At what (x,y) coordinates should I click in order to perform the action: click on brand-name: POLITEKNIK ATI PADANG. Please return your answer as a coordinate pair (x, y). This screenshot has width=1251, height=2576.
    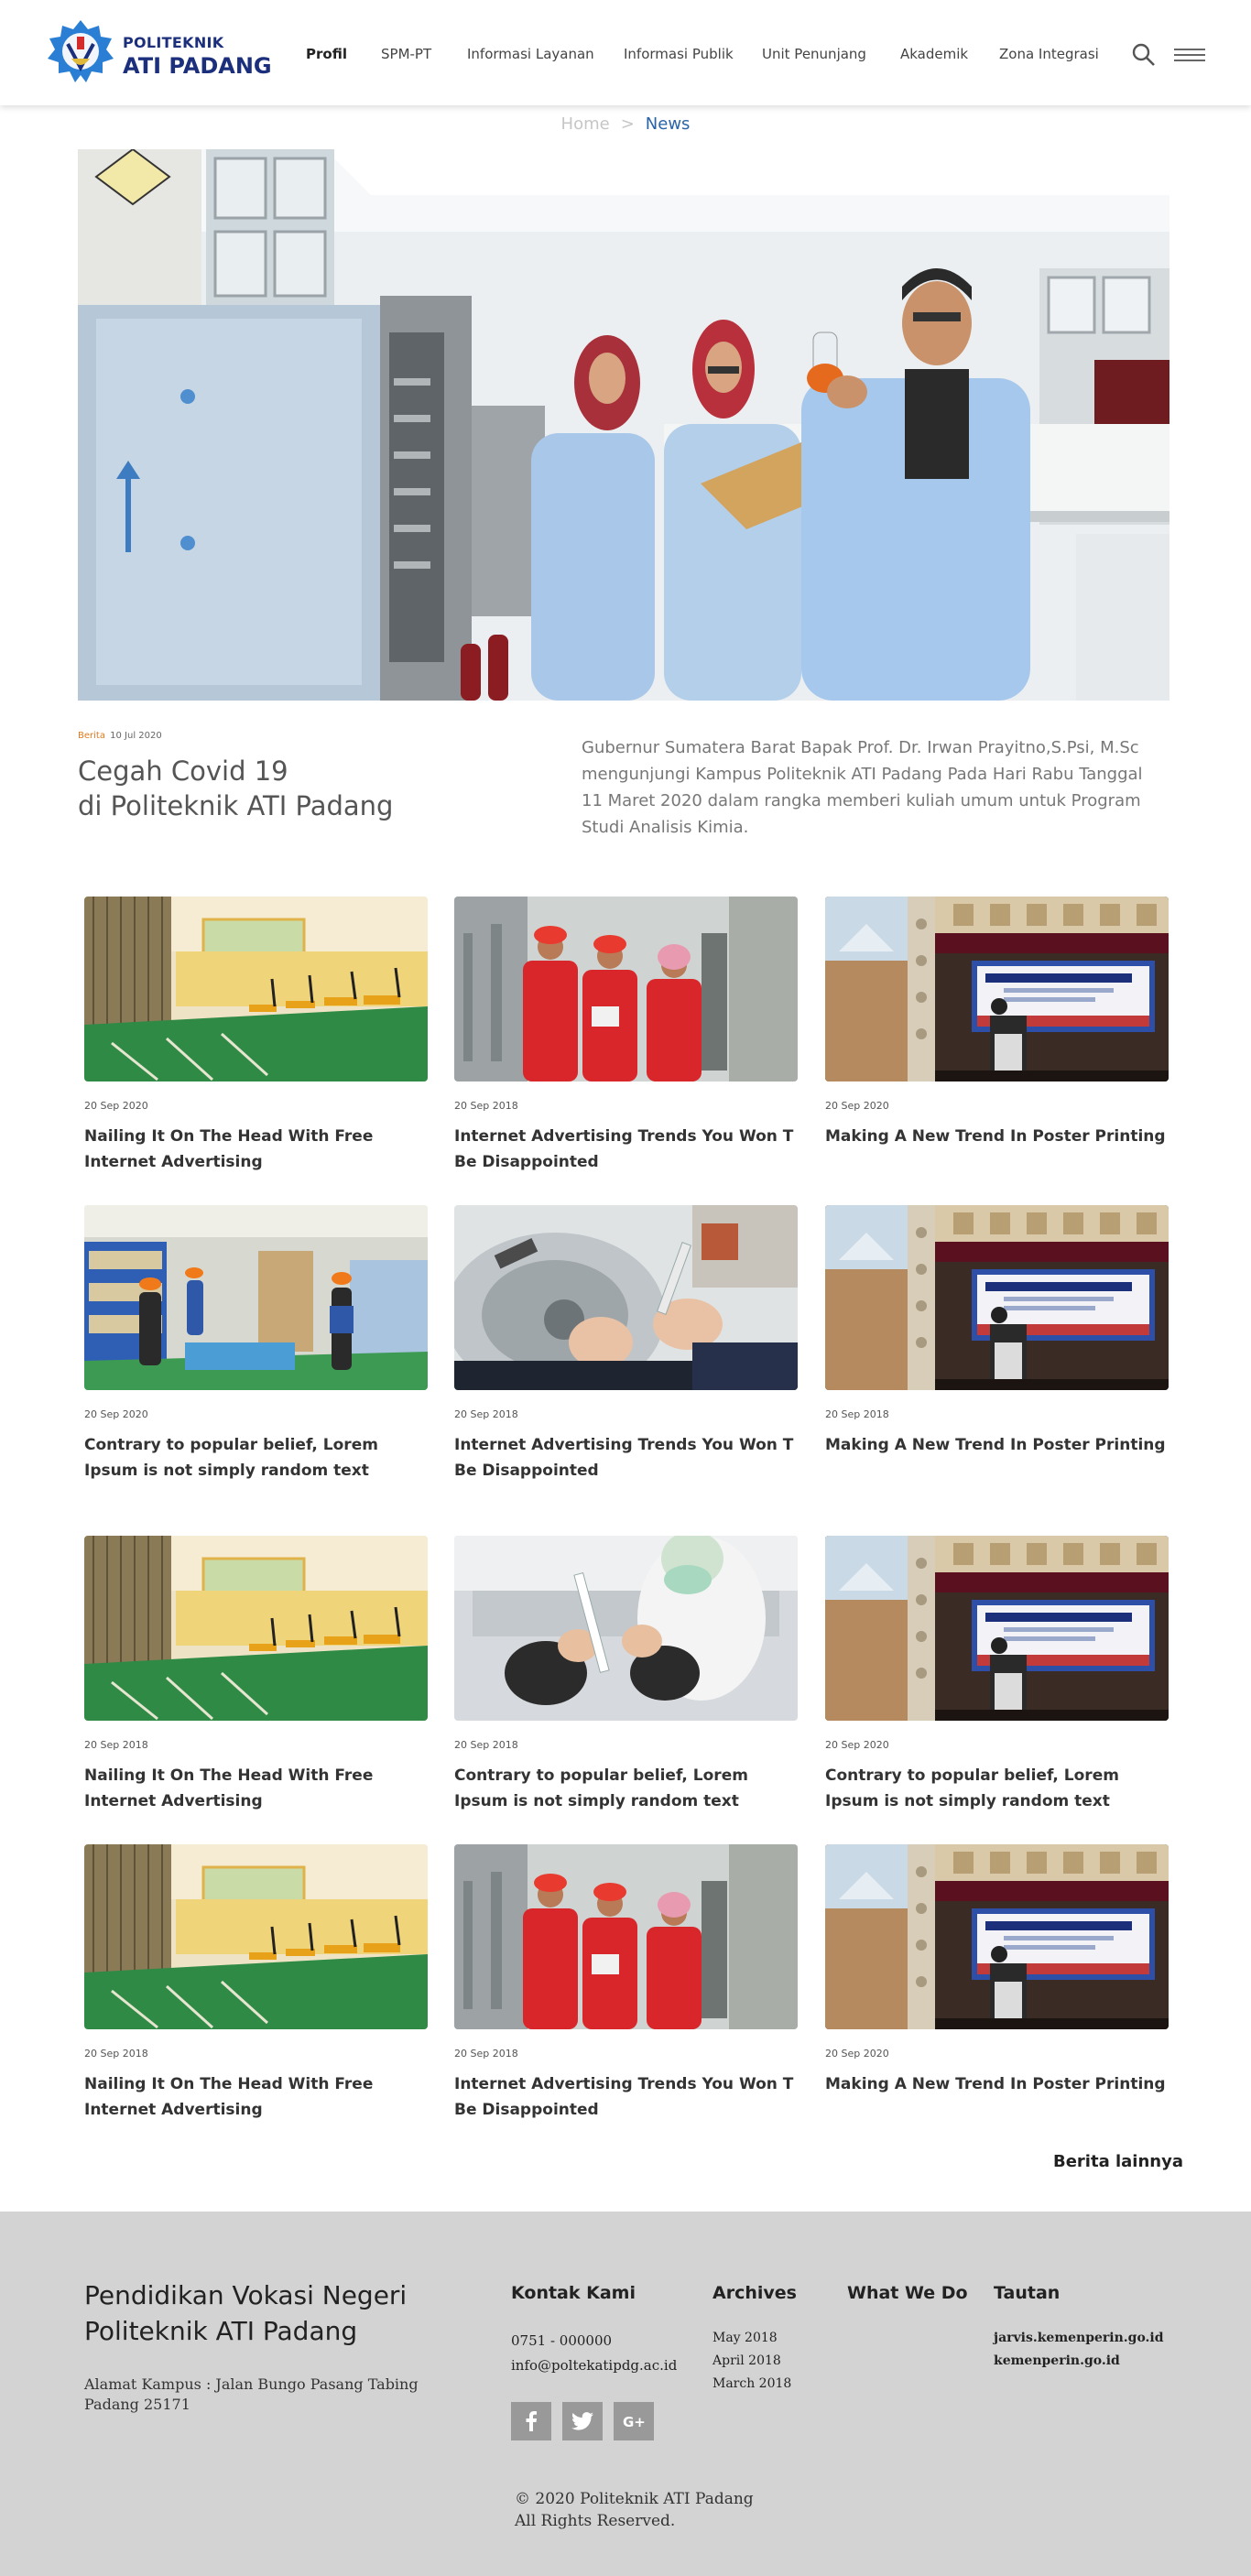
    Looking at the image, I should click on (197, 56).